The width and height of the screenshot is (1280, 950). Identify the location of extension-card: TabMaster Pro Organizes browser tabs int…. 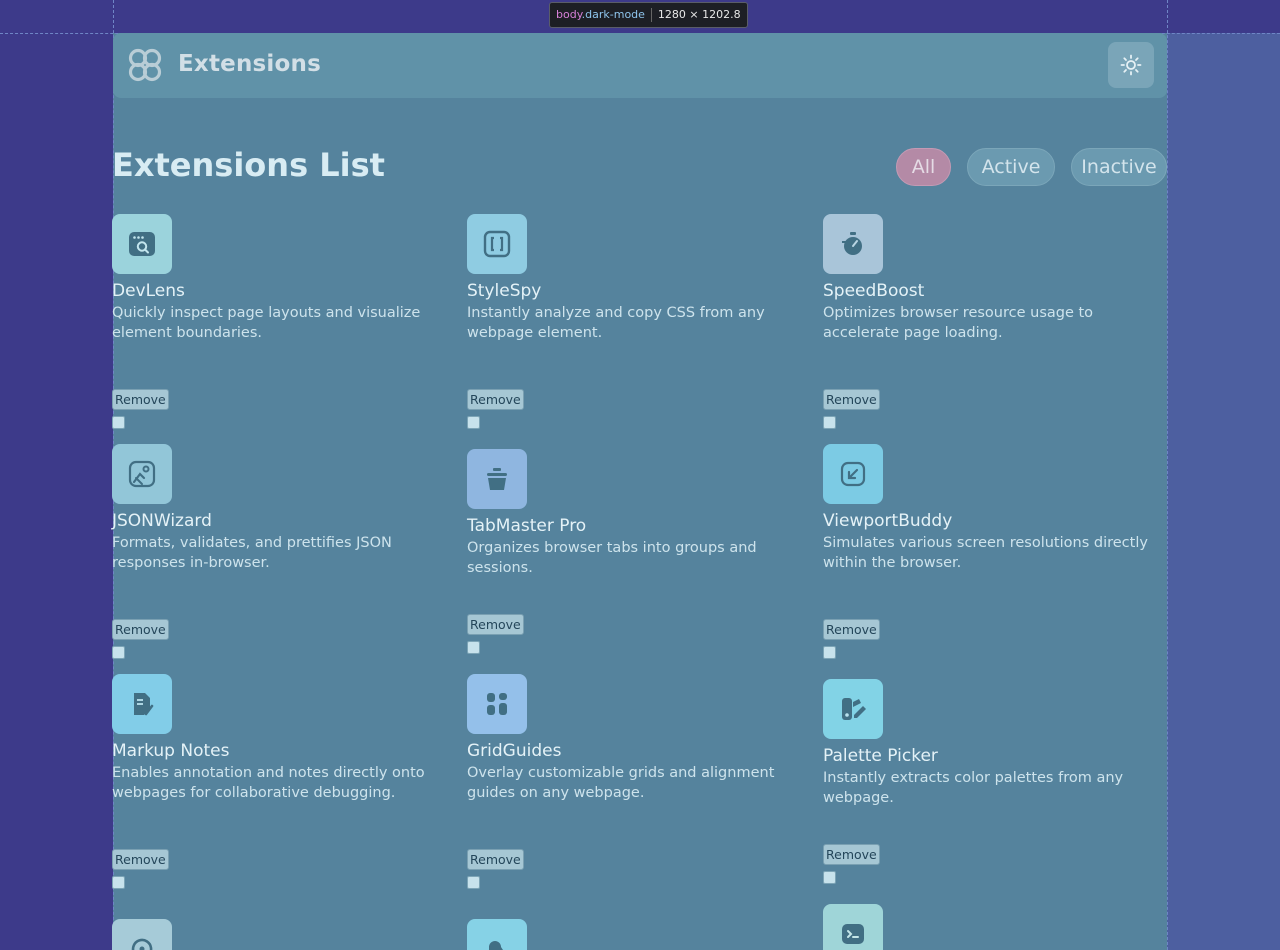
(639, 556).